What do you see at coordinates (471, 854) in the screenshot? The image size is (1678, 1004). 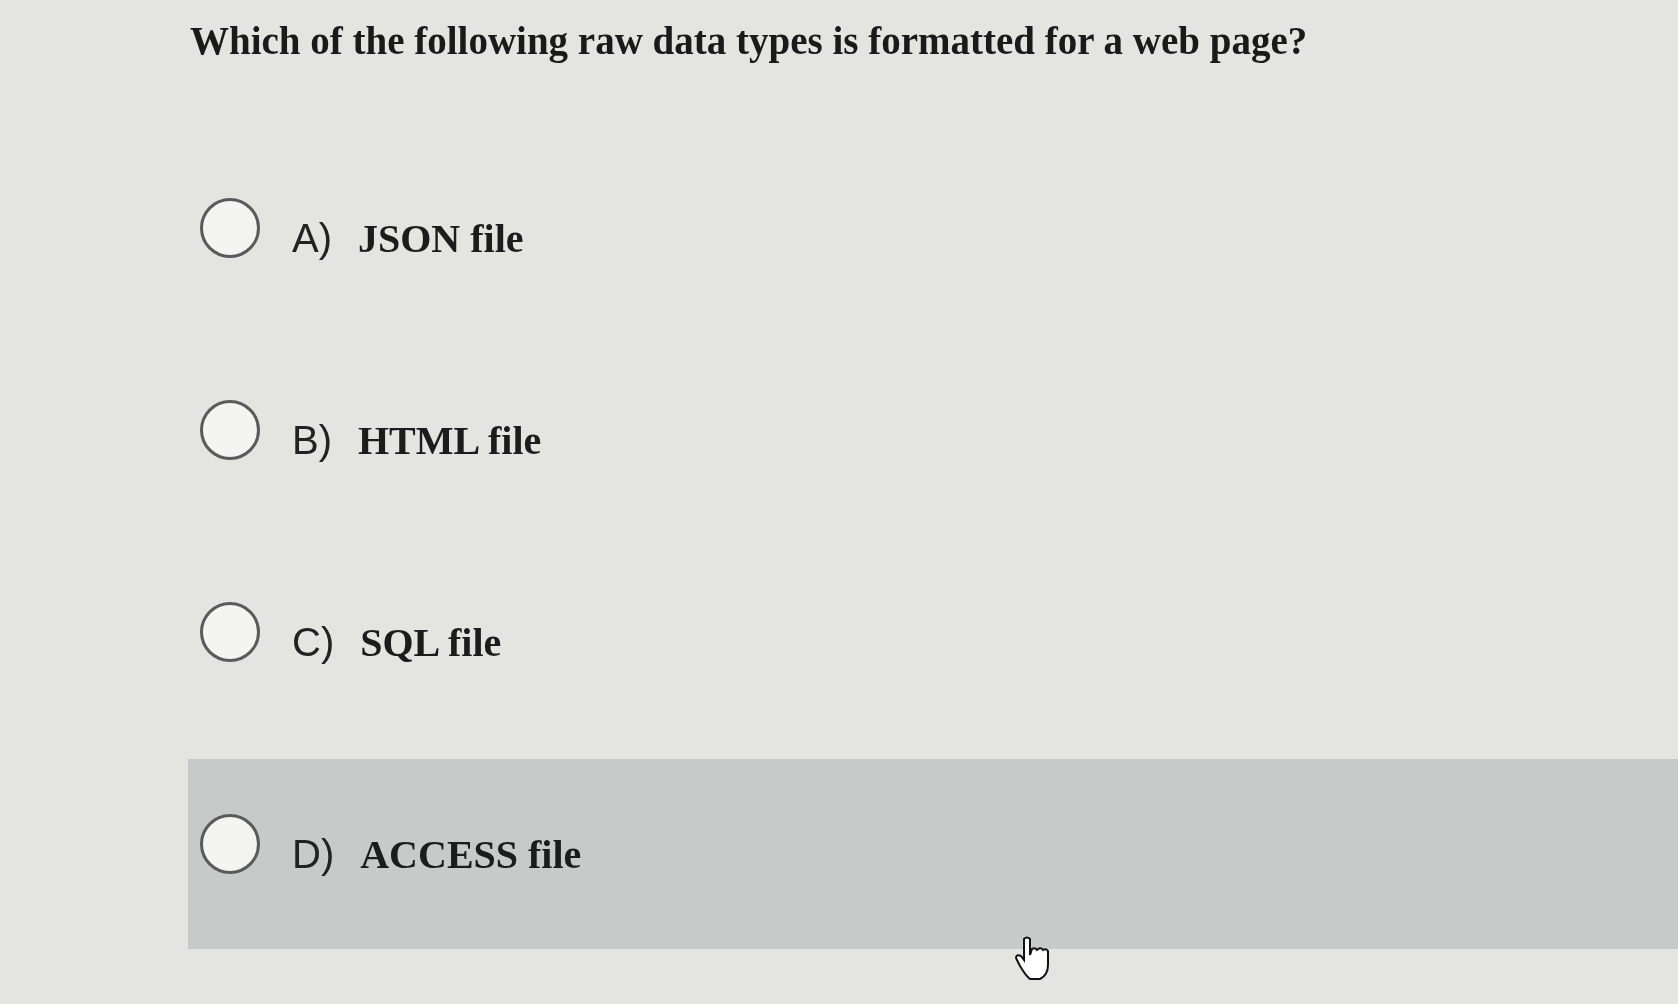 I see `option-text: ACCESS file` at bounding box center [471, 854].